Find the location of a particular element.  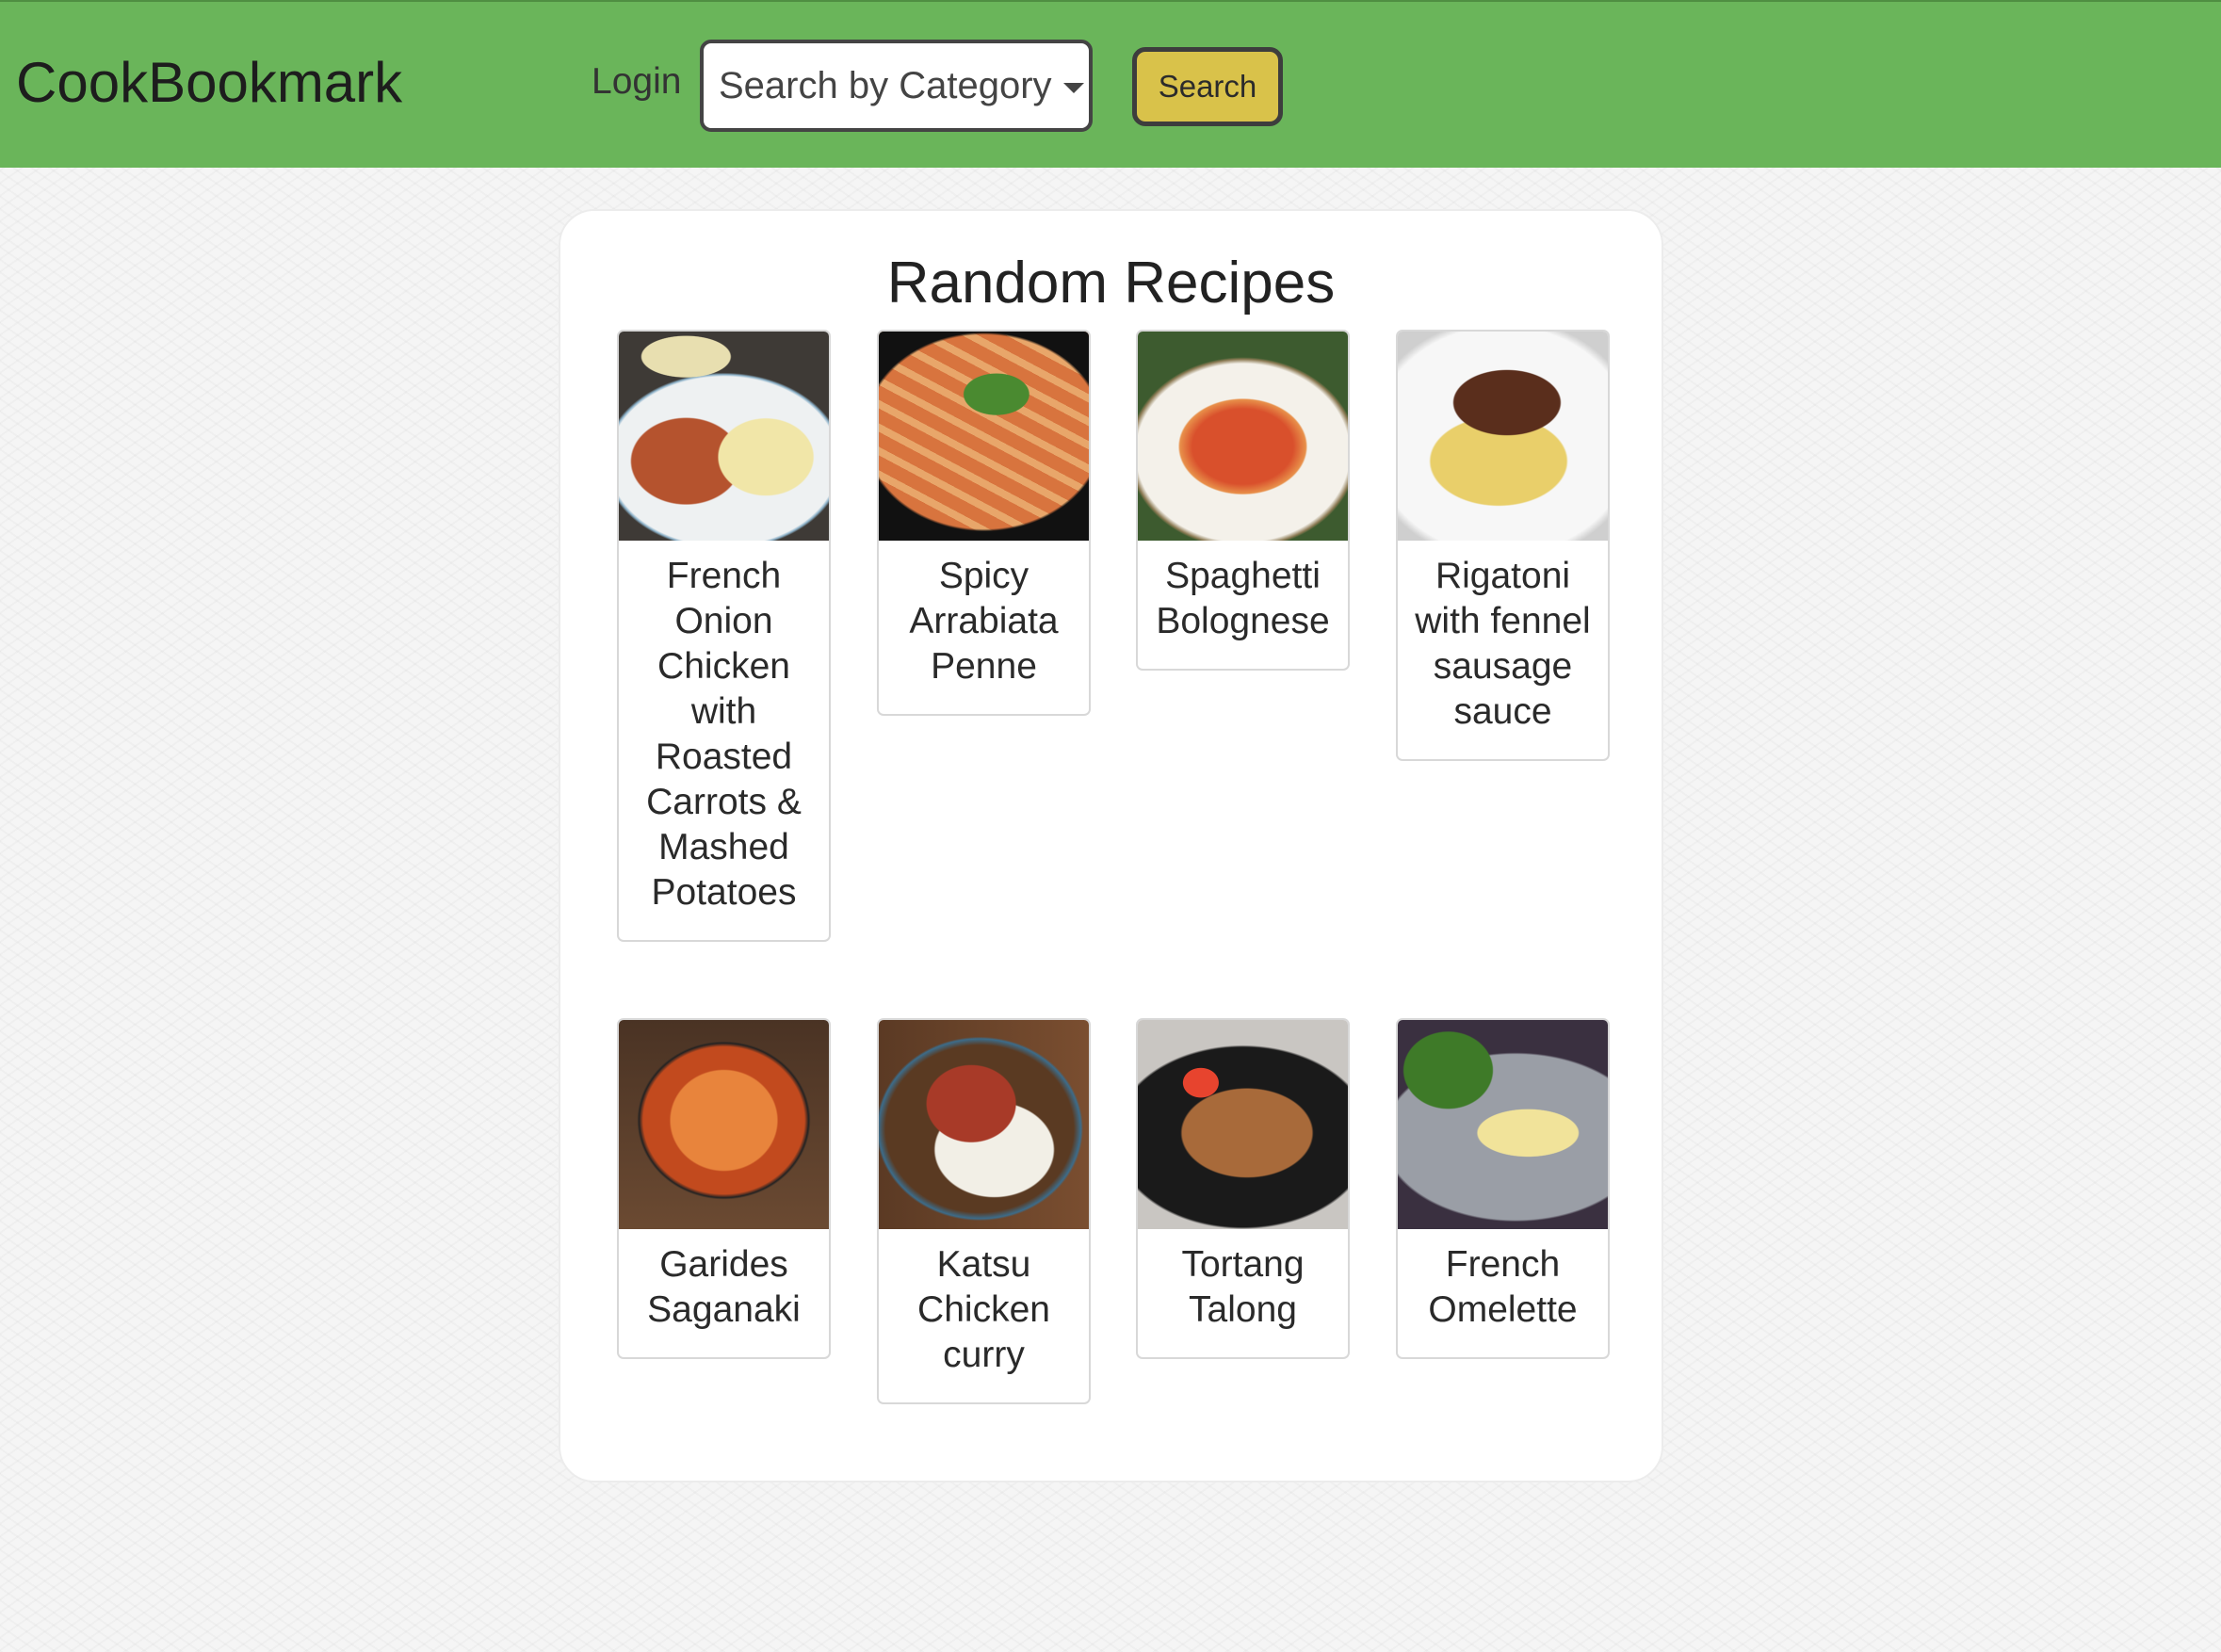

recipe-card: Garides Saganaki is located at coordinates (724, 1189).